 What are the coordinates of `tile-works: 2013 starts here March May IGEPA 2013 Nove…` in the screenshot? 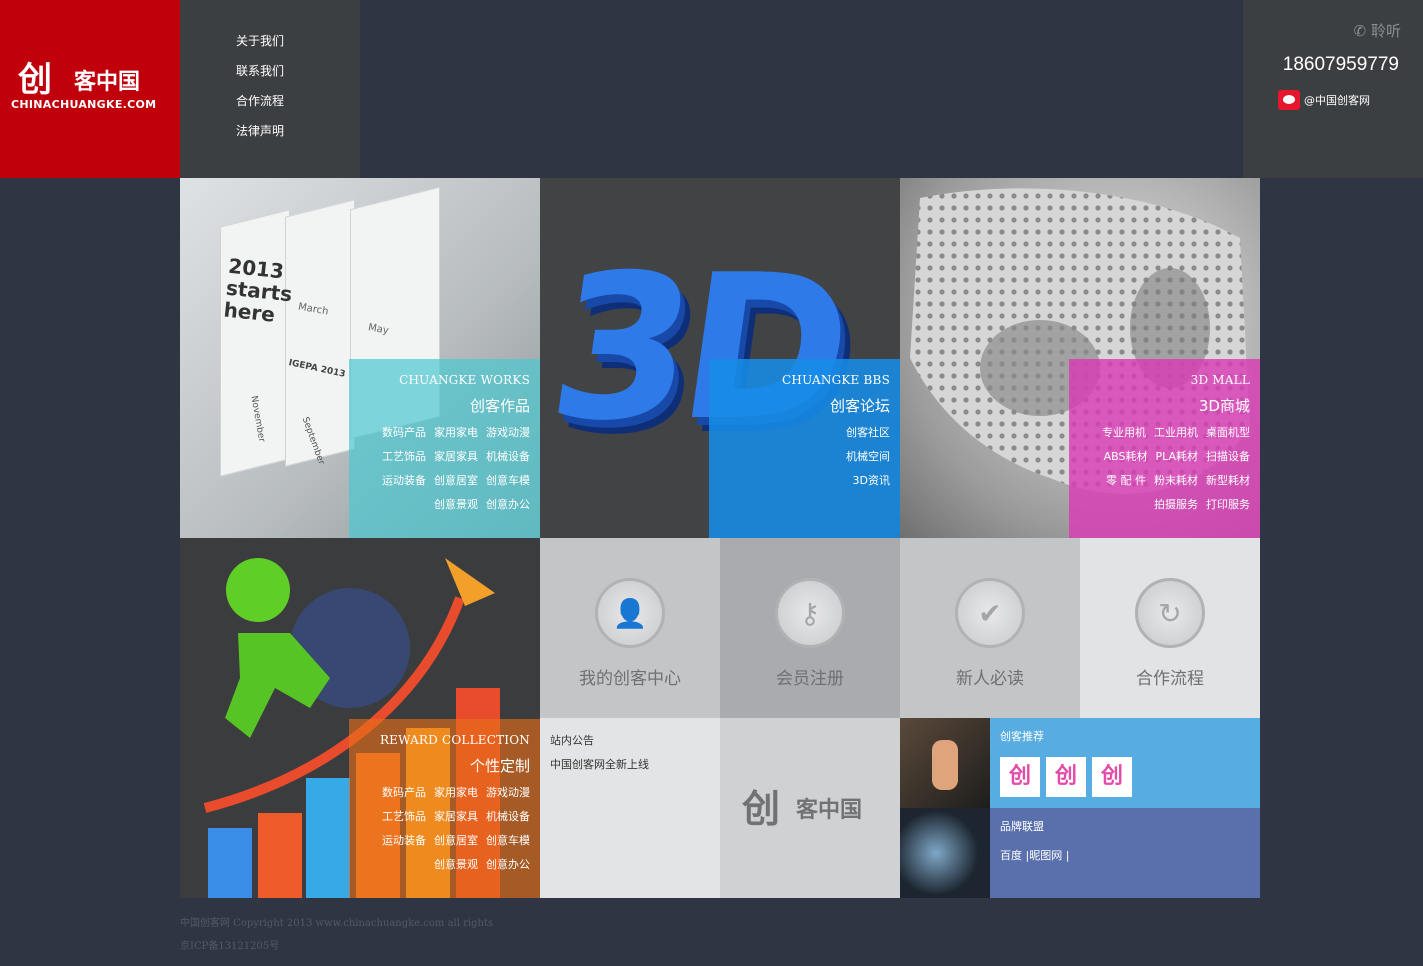 It's located at (360, 358).